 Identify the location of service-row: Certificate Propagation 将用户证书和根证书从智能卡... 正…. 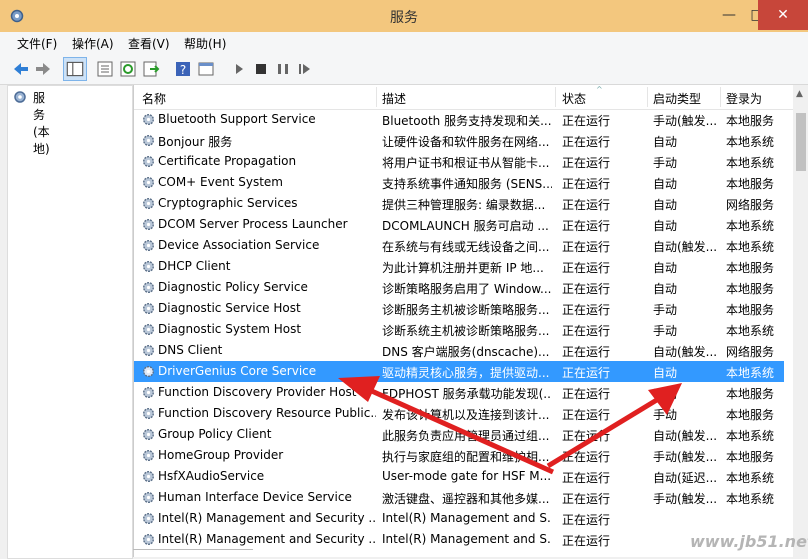
(459, 161).